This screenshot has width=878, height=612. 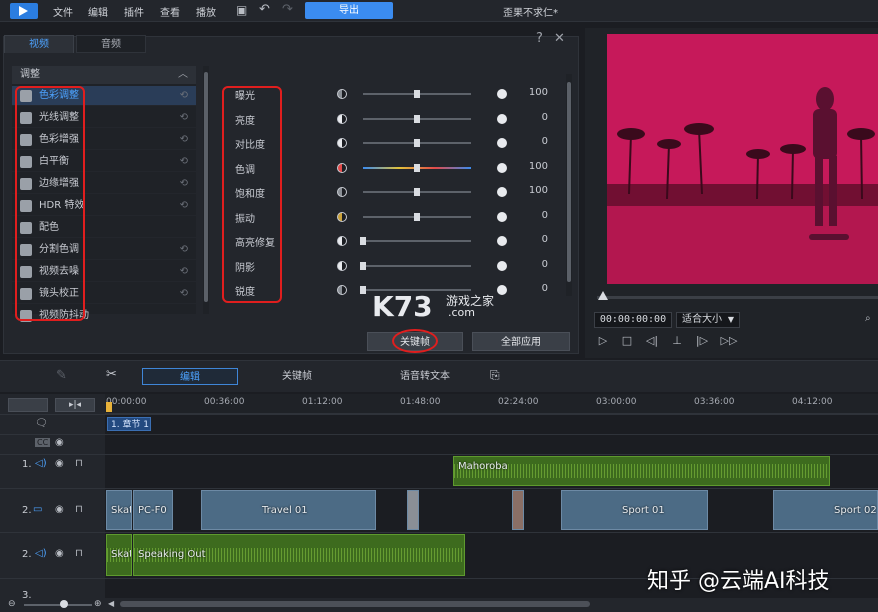 I want to click on video-clip: PC-F0, so click(x=153, y=510).